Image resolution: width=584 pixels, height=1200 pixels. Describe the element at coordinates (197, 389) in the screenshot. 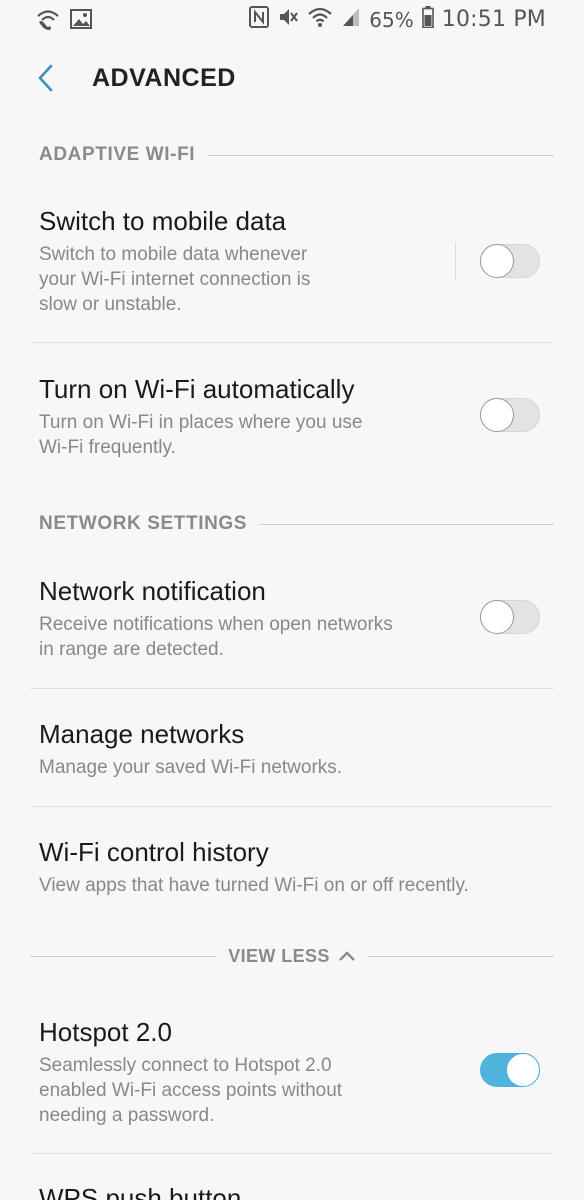

I see `setting-title: Turn on Wi-Fi automatically` at that location.